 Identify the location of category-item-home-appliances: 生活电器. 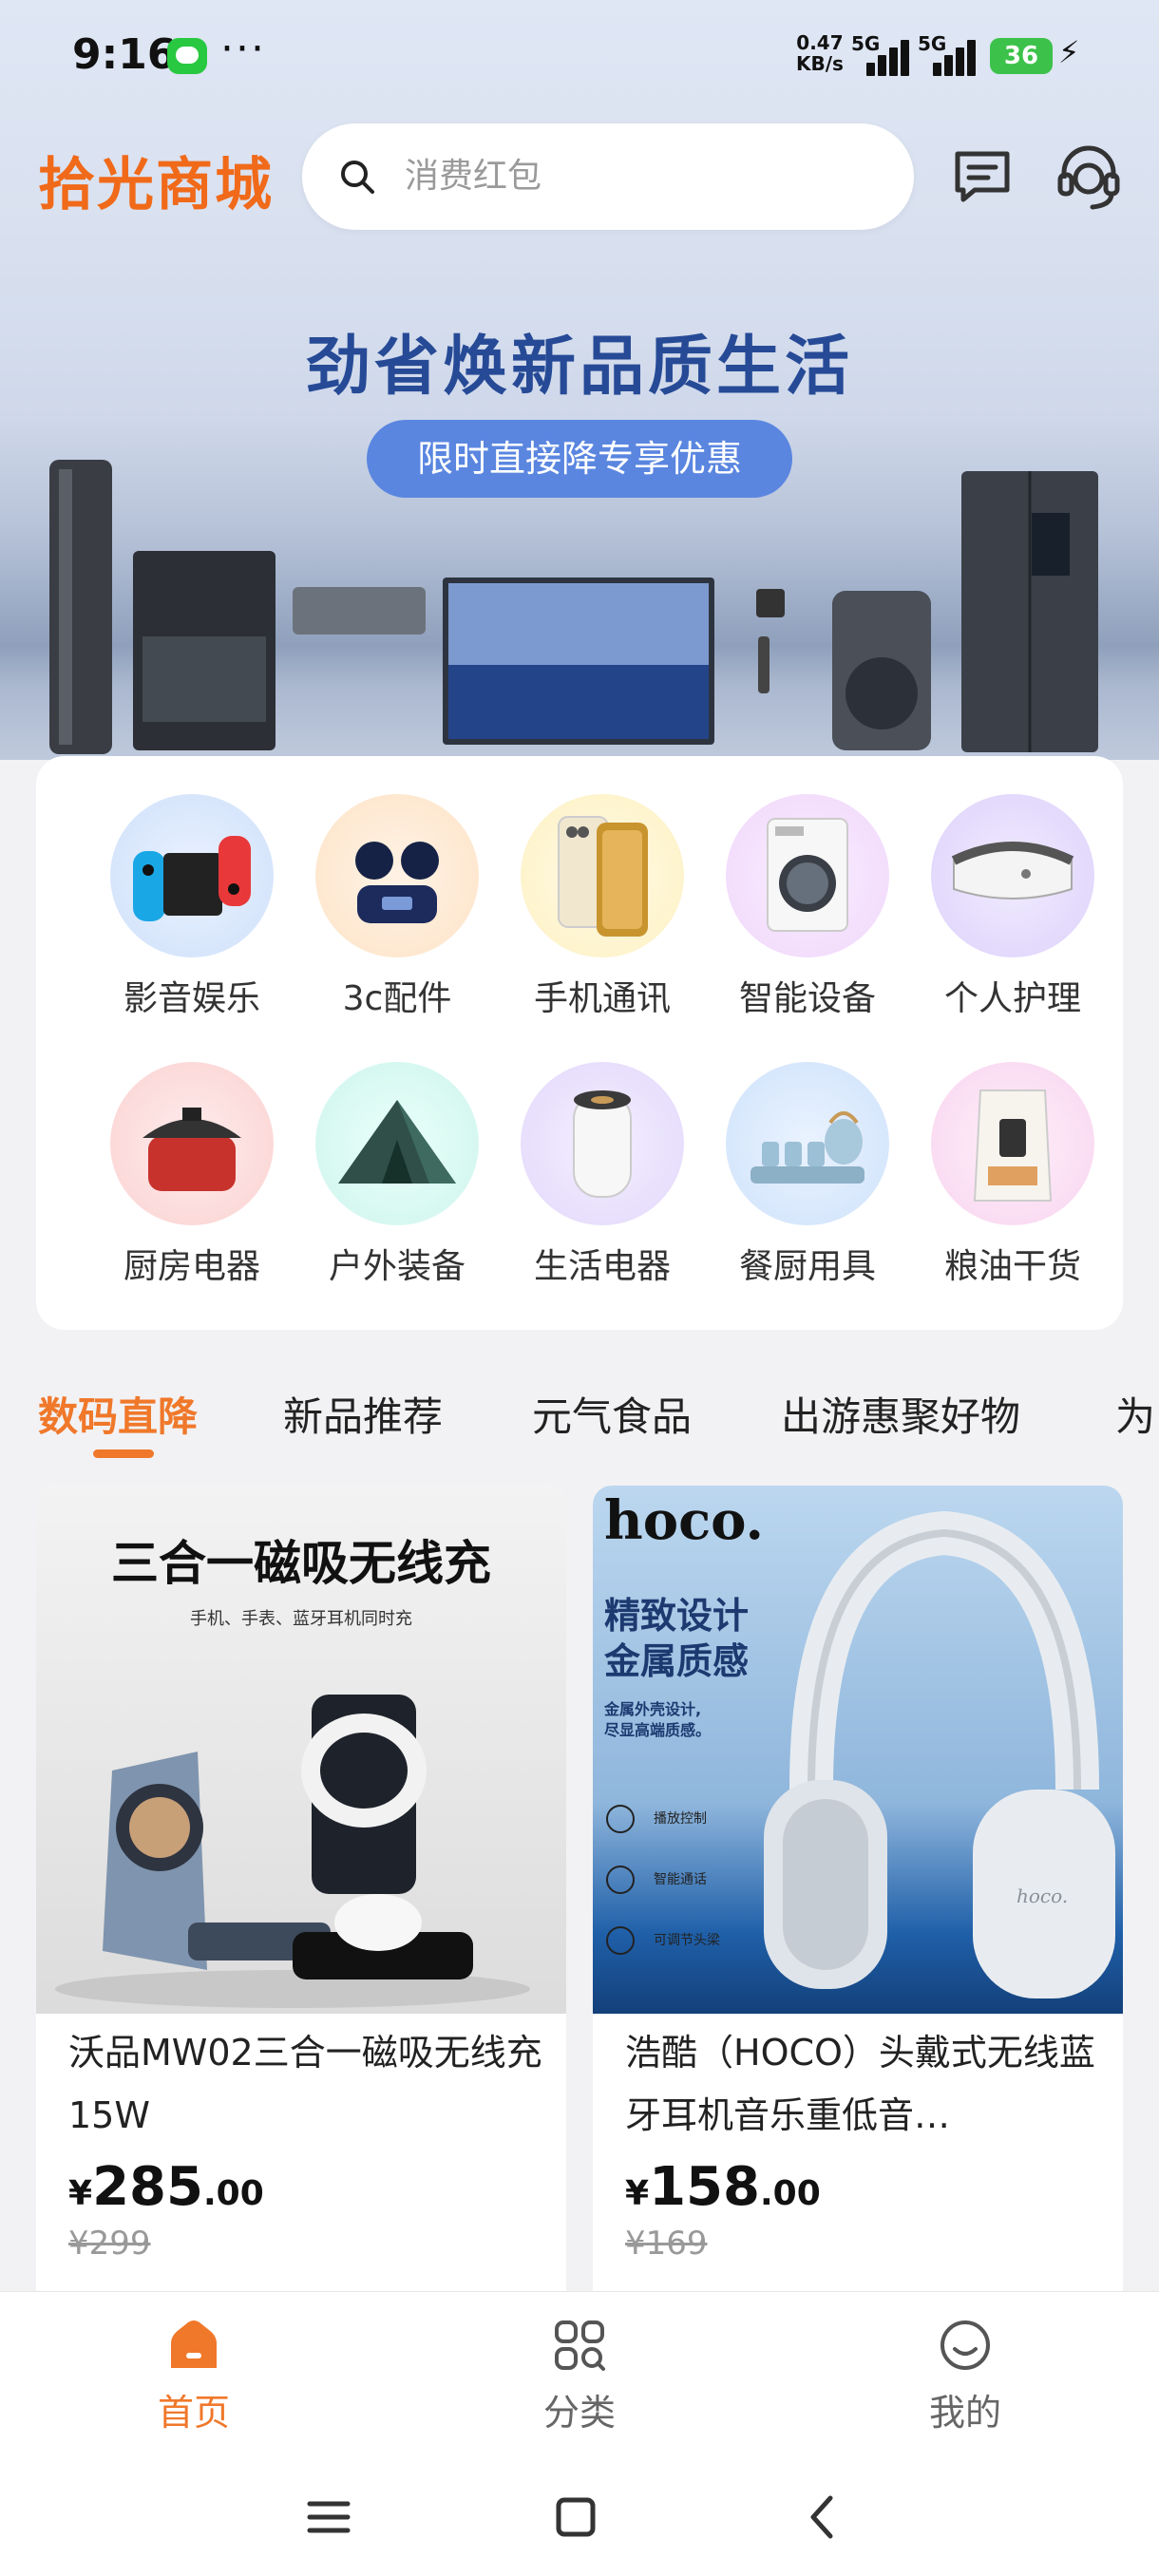
(602, 1180).